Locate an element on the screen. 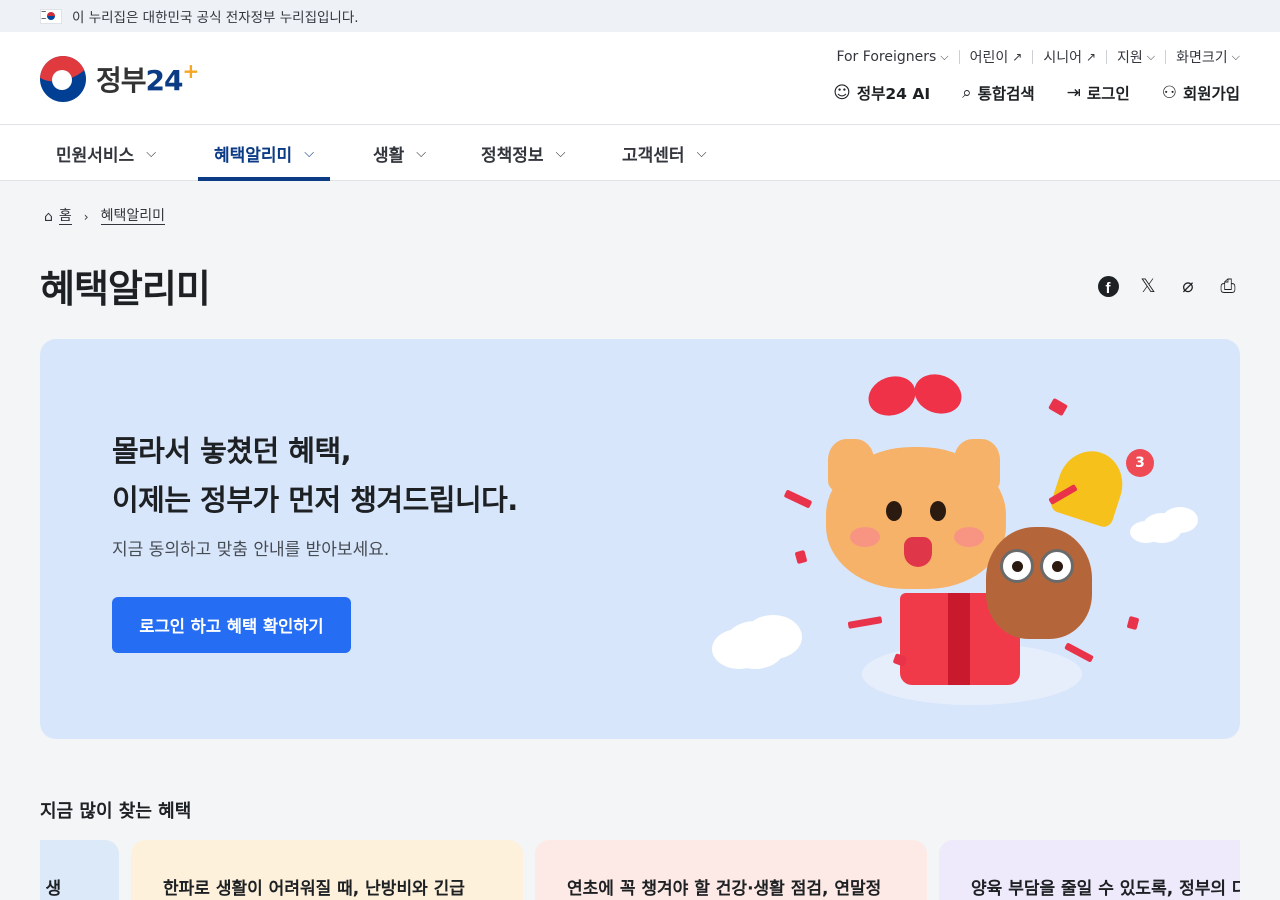 This screenshot has width=1280, height=900. util-for-foreigners: For Foreigners ⌵ is located at coordinates (892, 57).